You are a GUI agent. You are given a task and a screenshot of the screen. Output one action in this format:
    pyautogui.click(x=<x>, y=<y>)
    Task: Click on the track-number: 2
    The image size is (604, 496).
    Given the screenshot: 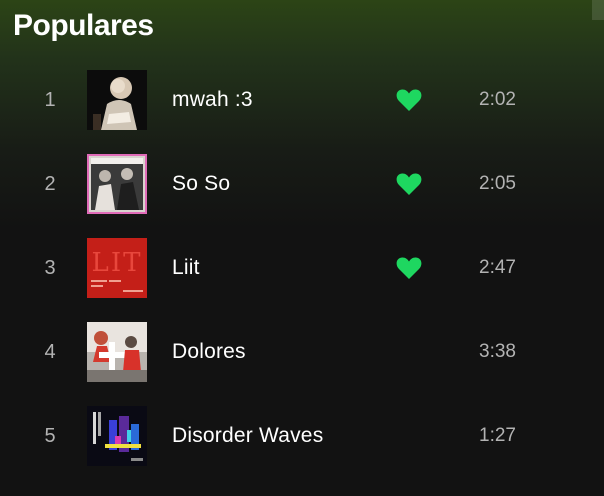 What is the action you would take?
    pyautogui.click(x=50, y=184)
    